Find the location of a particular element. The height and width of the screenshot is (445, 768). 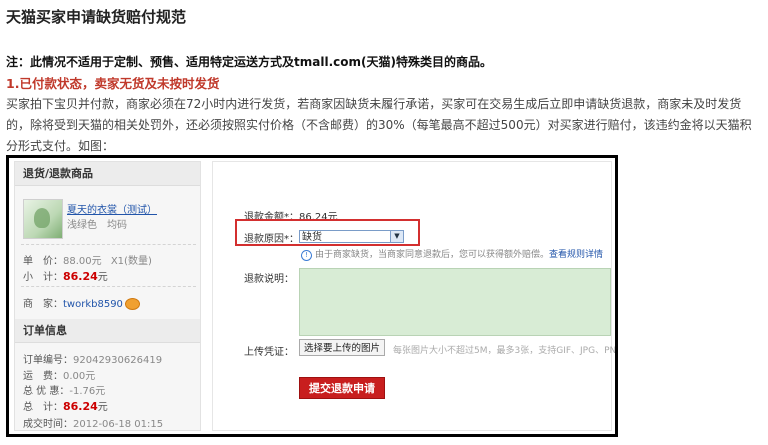

shipping-label: 运 费： is located at coordinates (43, 376).